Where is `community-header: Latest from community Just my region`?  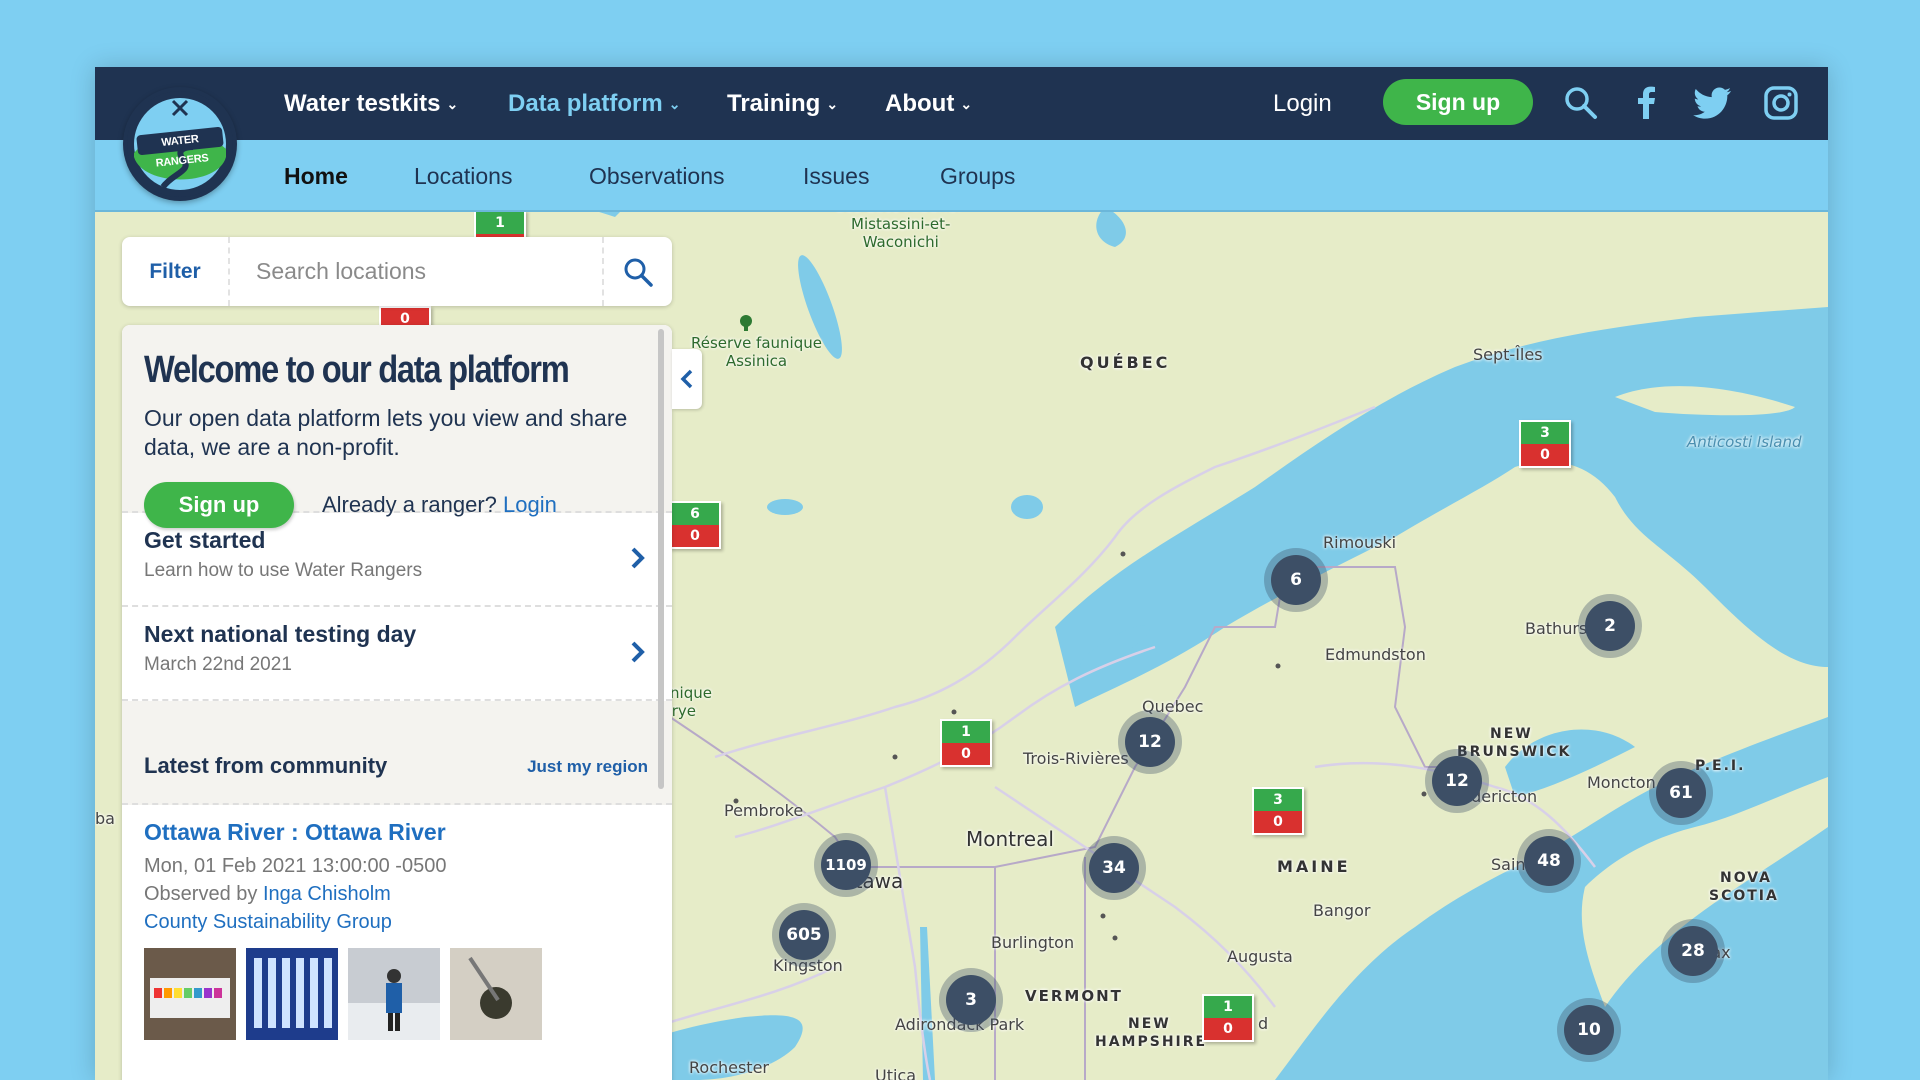 community-header: Latest from community Just my region is located at coordinates (397, 753).